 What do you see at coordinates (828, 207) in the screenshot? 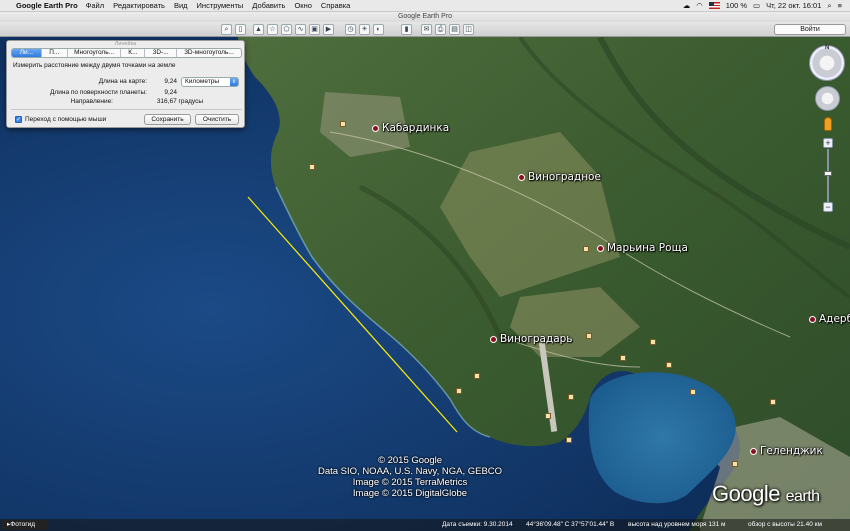
I see `zoom-out-button: −` at bounding box center [828, 207].